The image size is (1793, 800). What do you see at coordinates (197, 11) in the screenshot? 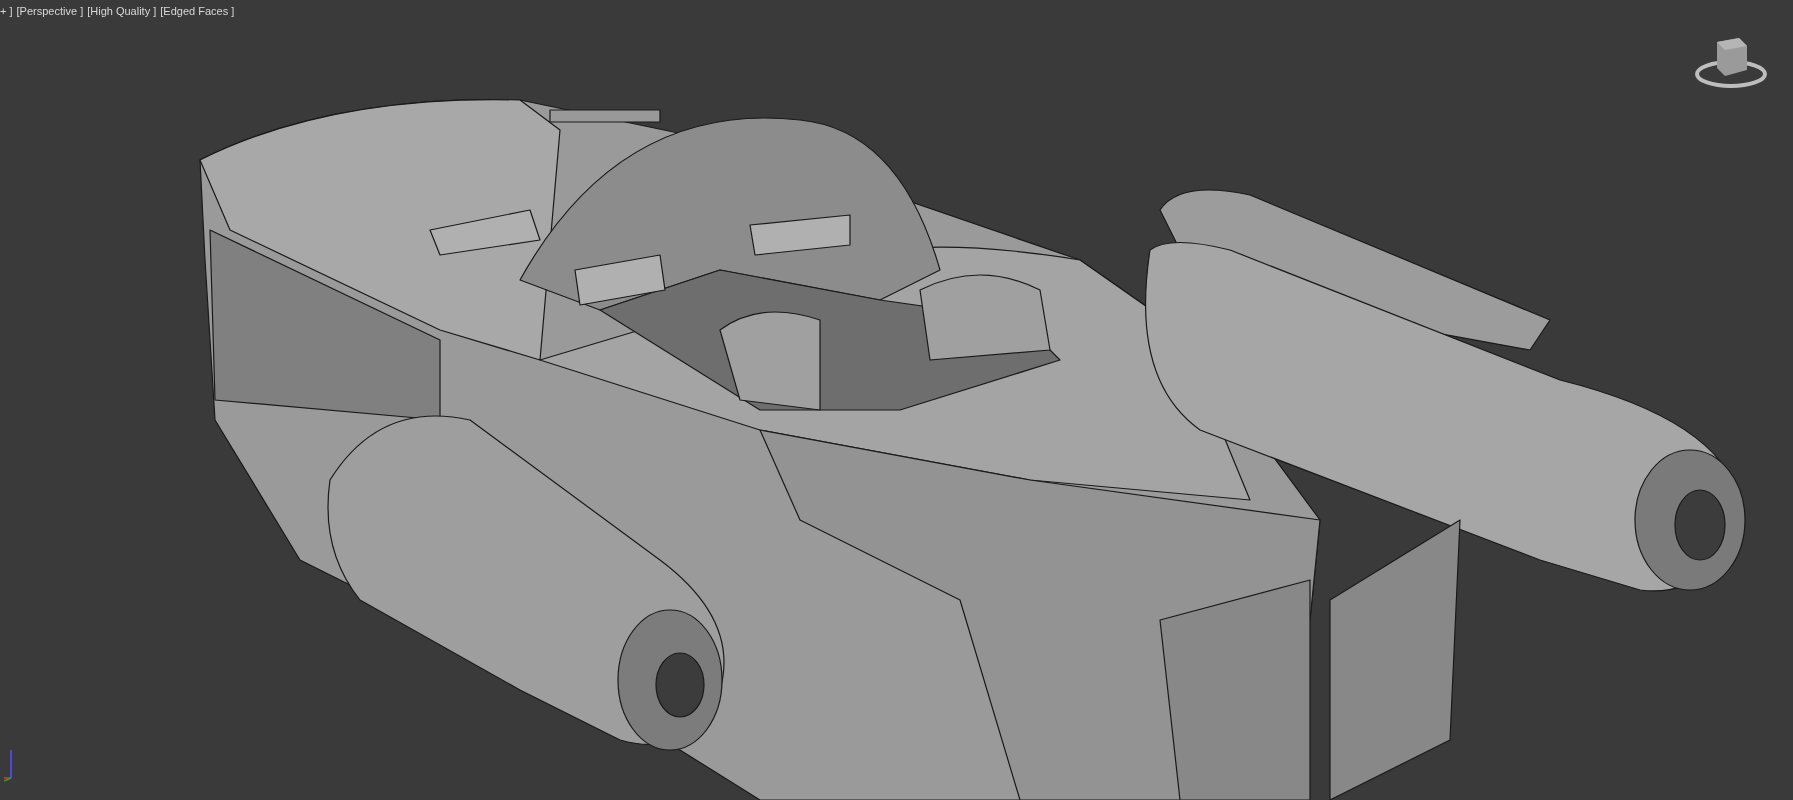
I see `viewport-label: [Edged Faces ]` at bounding box center [197, 11].